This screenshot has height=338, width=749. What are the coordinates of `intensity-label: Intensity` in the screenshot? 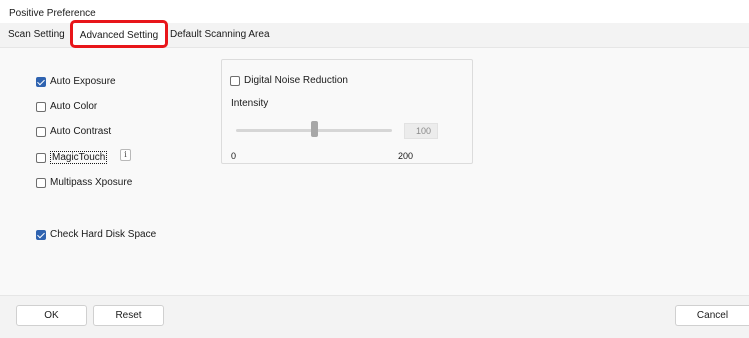 It's located at (250, 103).